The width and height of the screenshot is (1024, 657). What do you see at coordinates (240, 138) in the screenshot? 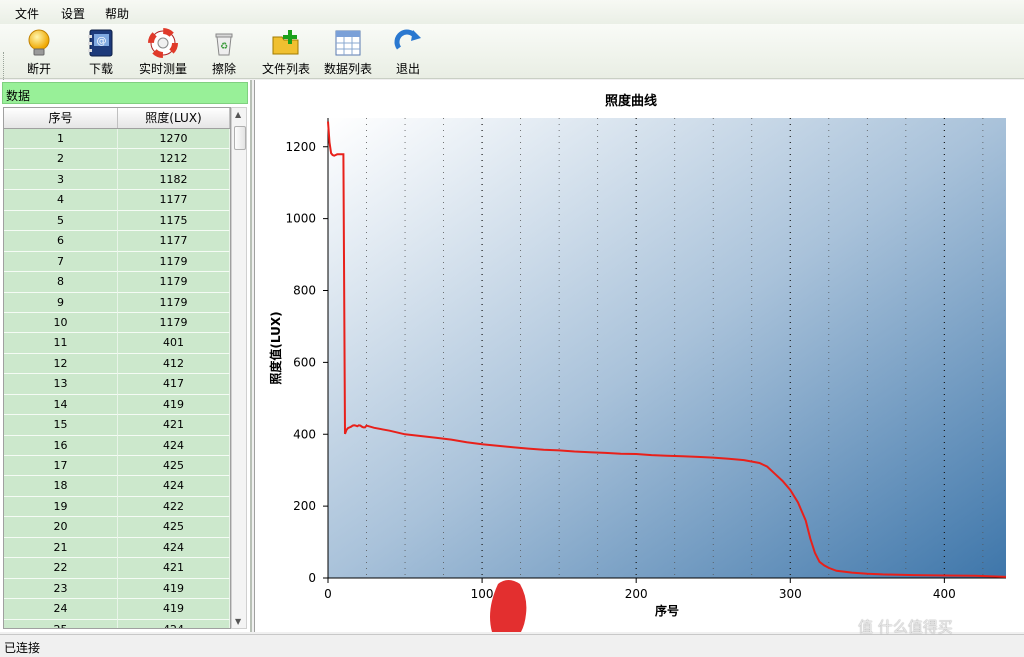
I see `scroll-thumb` at bounding box center [240, 138].